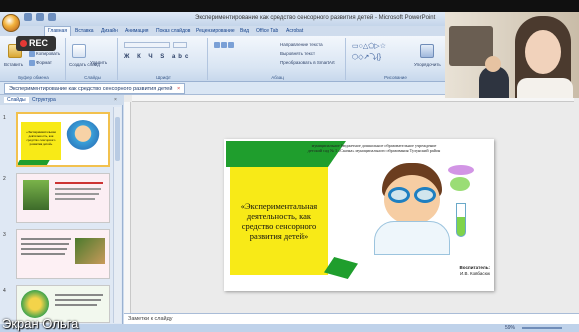  What do you see at coordinates (460, 184) in the screenshot?
I see `bubble-shape` at bounding box center [460, 184].